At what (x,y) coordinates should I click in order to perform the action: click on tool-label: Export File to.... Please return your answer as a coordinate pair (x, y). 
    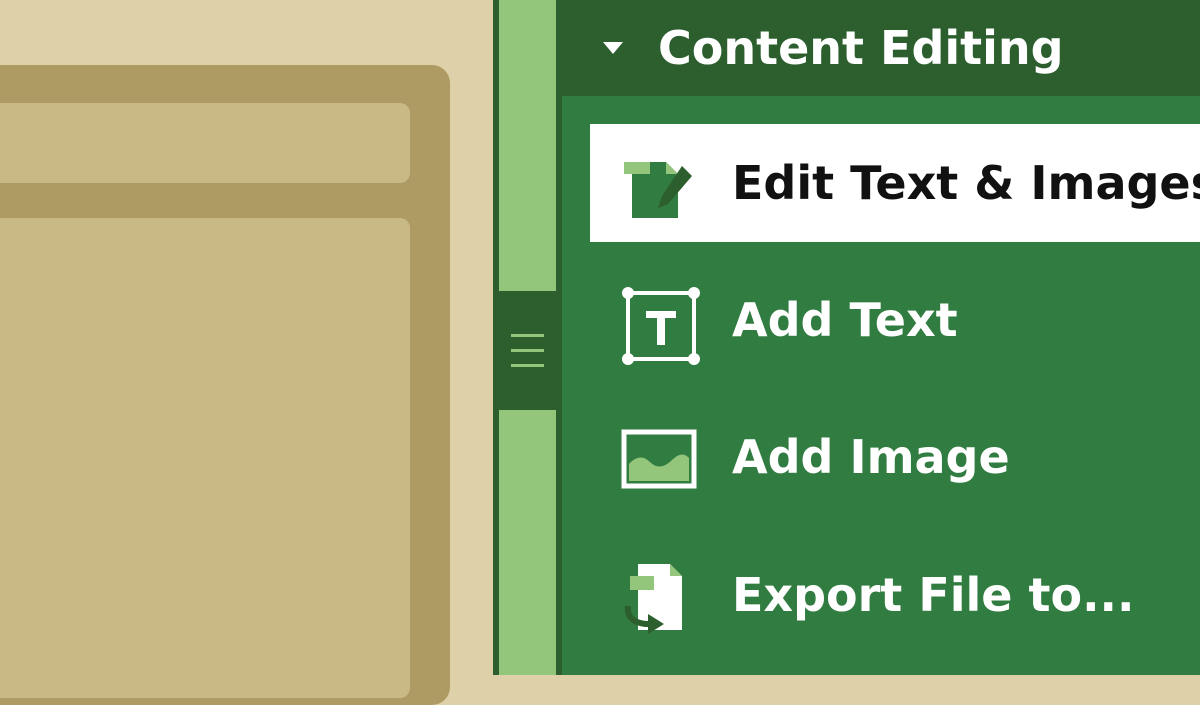
    Looking at the image, I should click on (933, 595).